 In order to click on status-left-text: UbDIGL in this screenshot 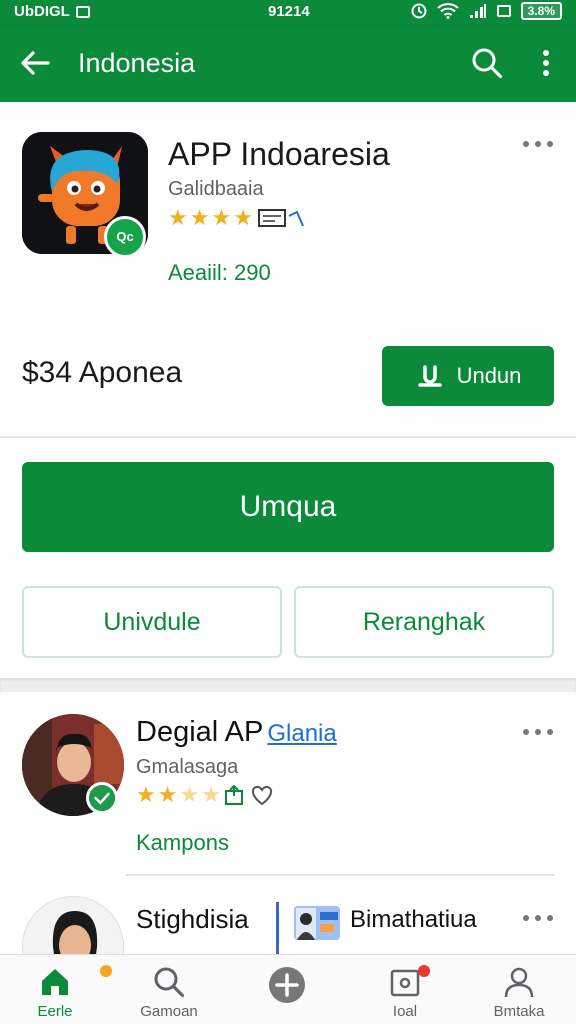, I will do `click(42, 11)`.